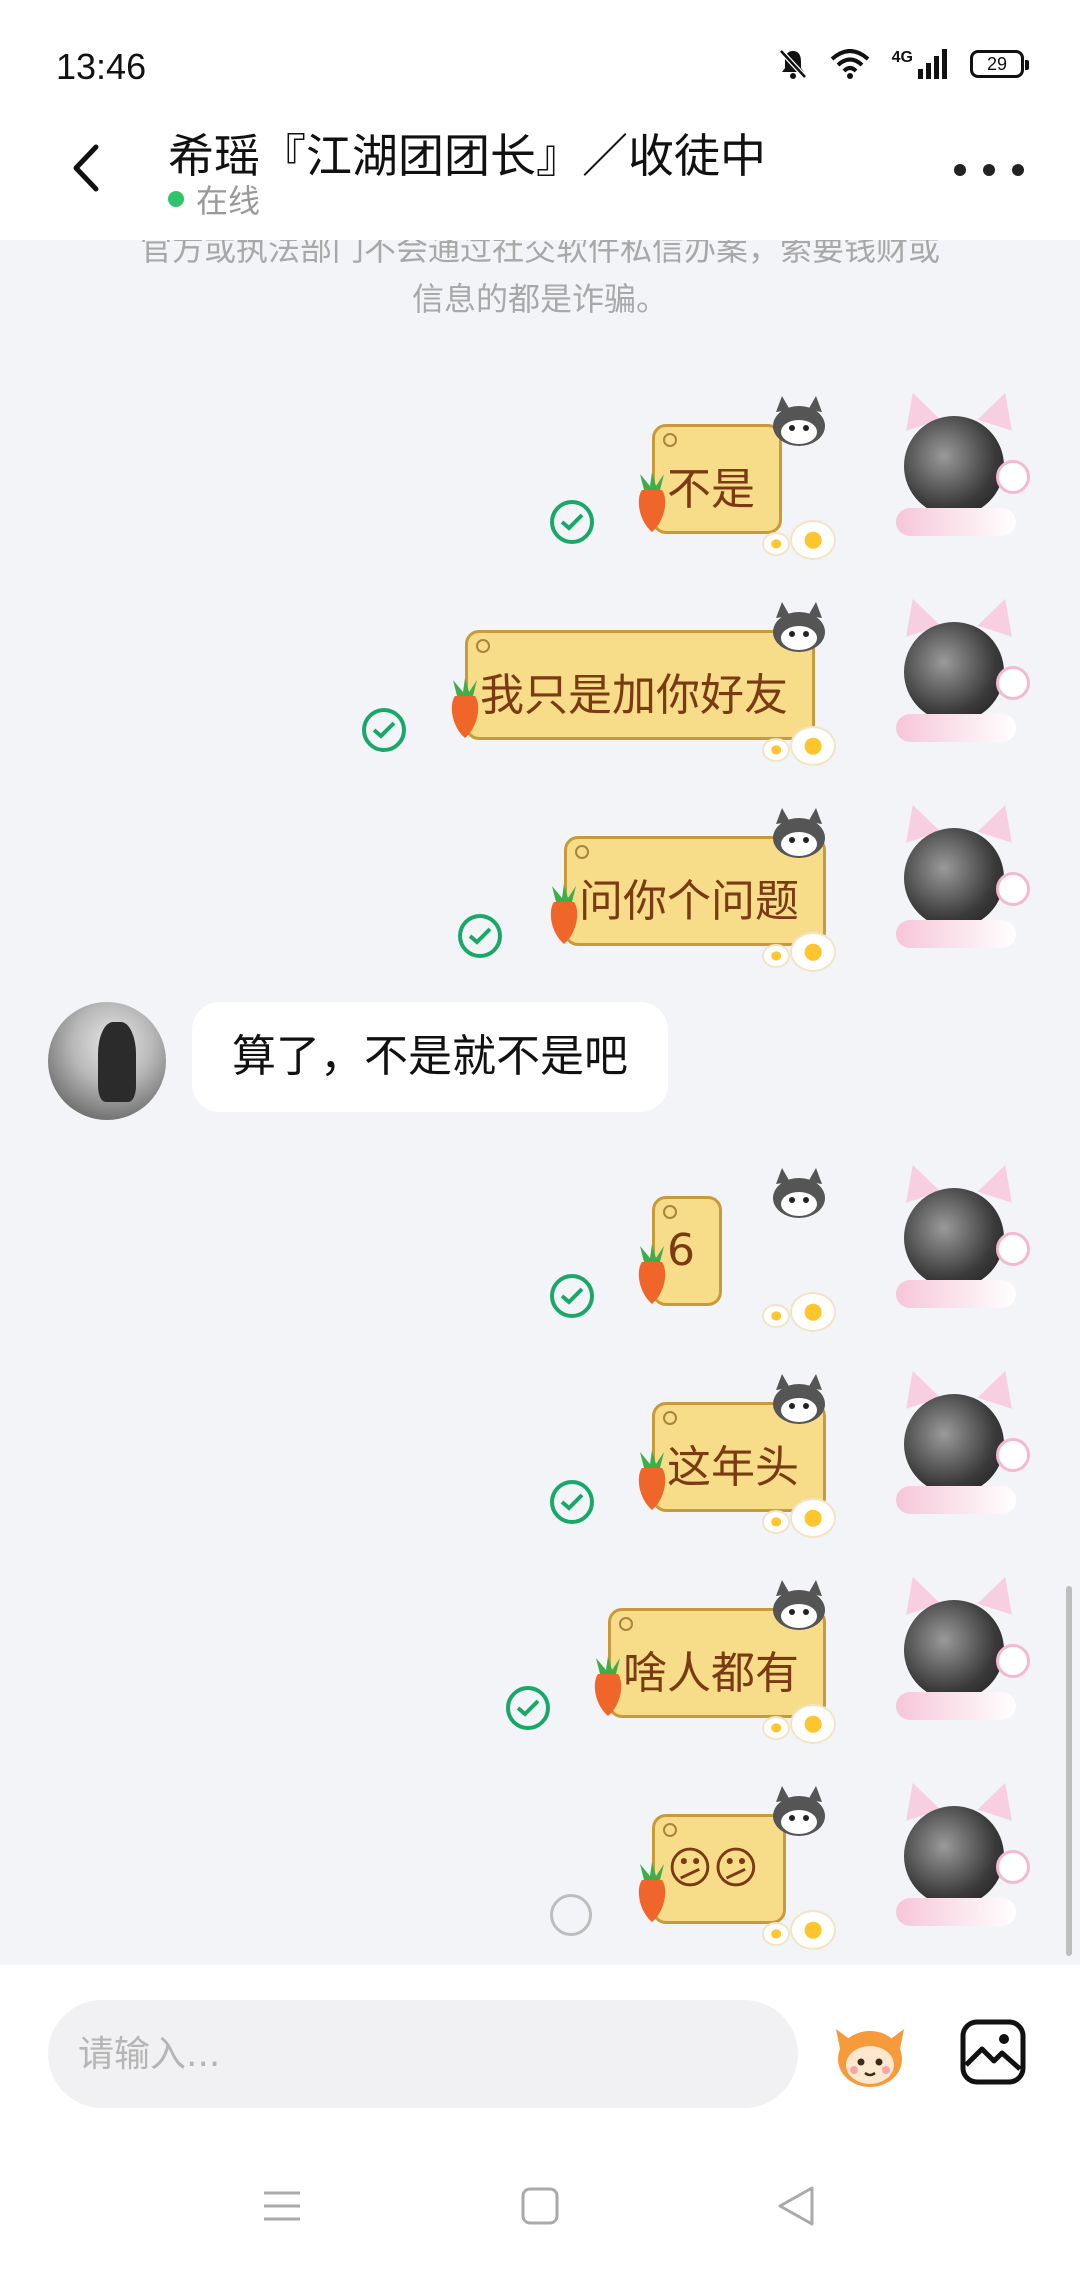 The height and width of the screenshot is (2280, 1080). Describe the element at coordinates (107, 1061) in the screenshot. I see `contact-avatar` at that location.